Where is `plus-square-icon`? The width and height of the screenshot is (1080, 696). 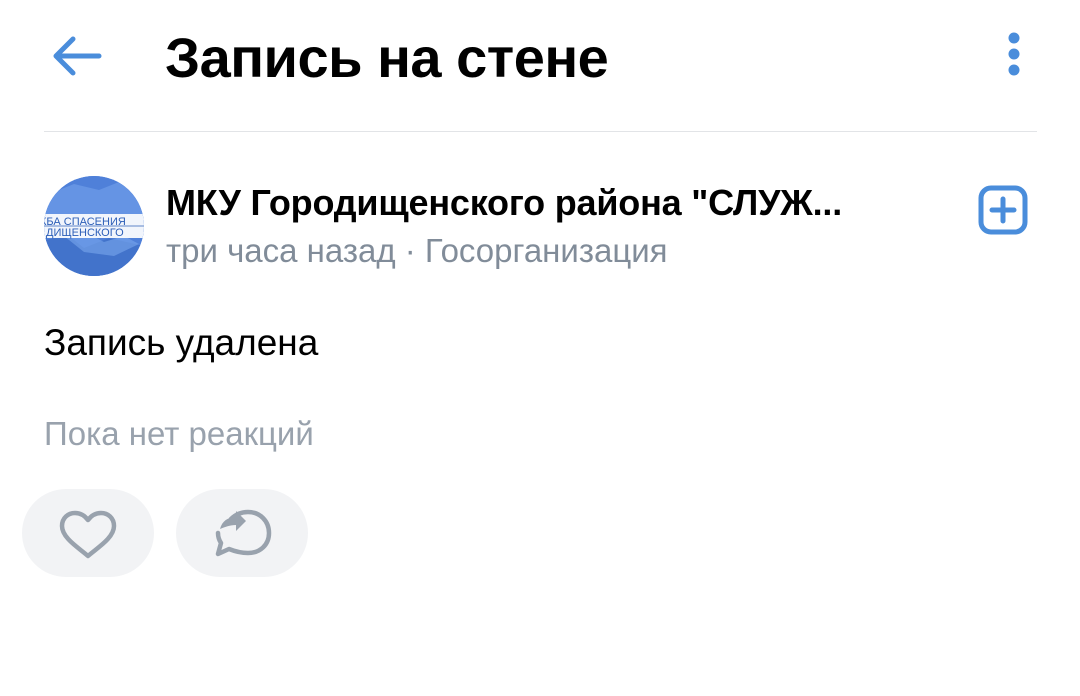
plus-square-icon is located at coordinates (1003, 210).